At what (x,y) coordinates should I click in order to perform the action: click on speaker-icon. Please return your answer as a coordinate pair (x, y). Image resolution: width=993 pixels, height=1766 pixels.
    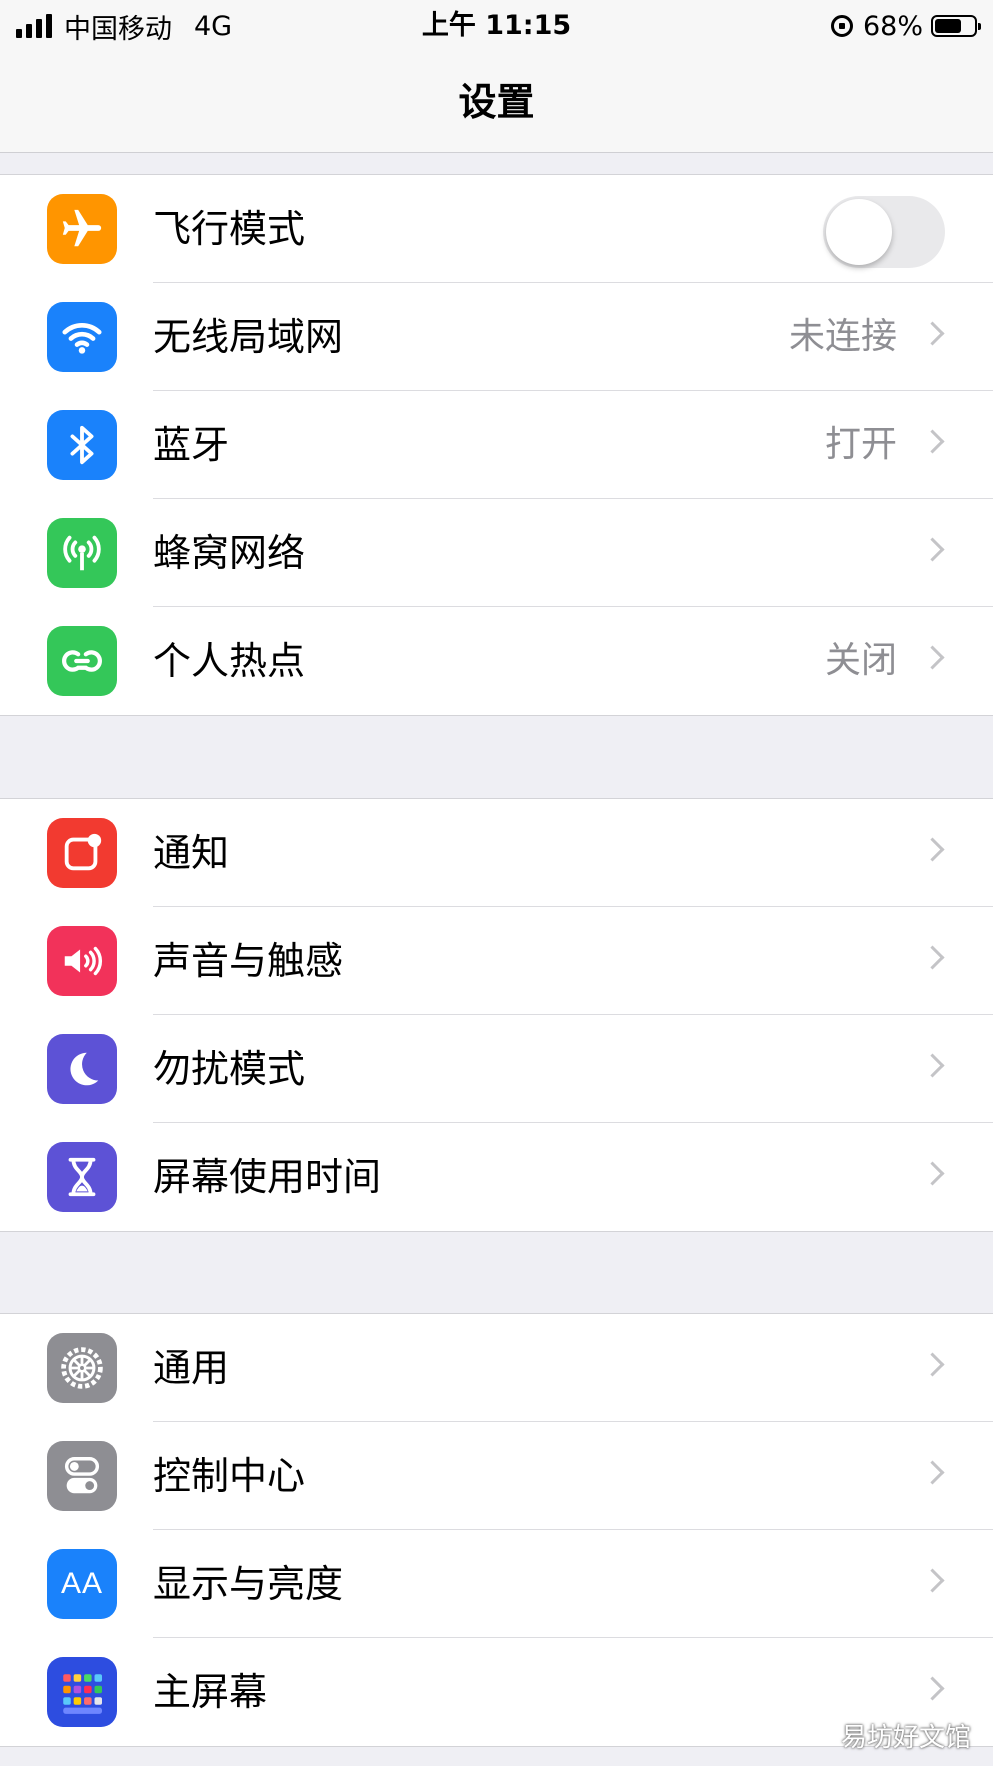
    Looking at the image, I should click on (82, 961).